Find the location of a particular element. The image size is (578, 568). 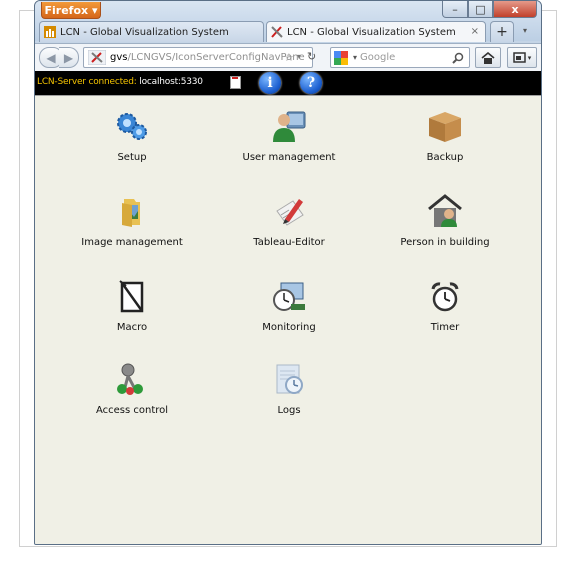

addon-dropdown-icon: ▾ is located at coordinates (529, 57).